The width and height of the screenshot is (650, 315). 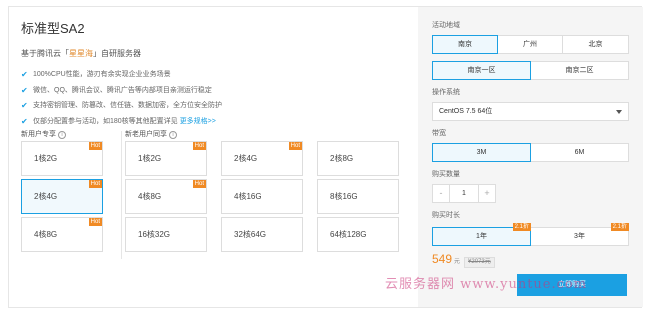 What do you see at coordinates (219, 91) in the screenshot?
I see `feature-item: ✔ 微信、QQ、腾讯会议、腾讯广告等内部项目亲测运行稳定` at bounding box center [219, 91].